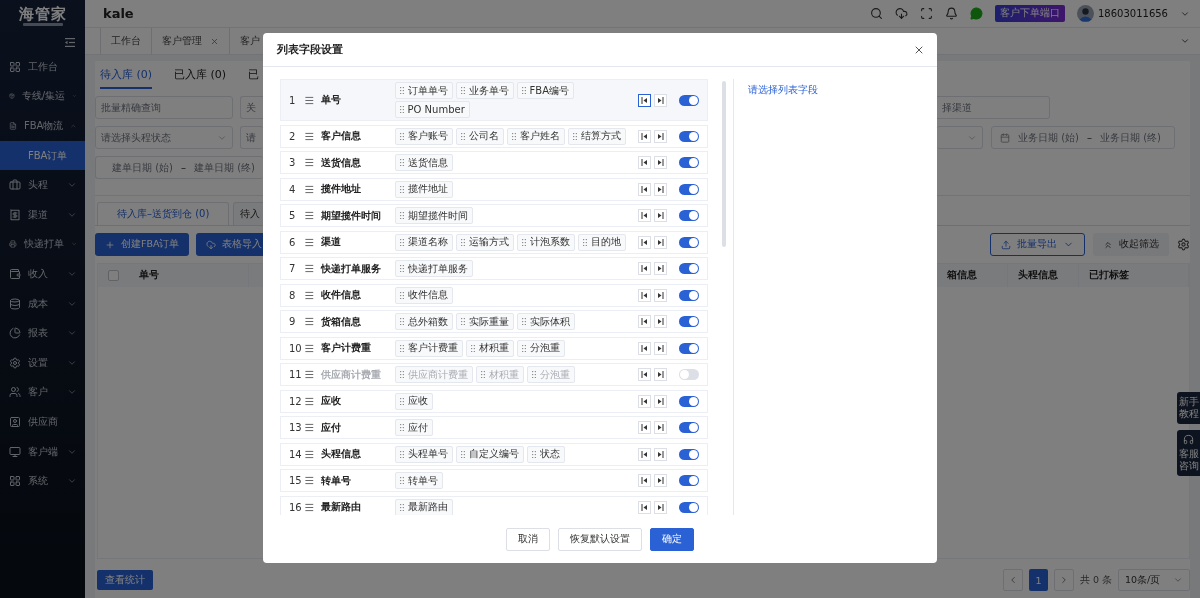 The width and height of the screenshot is (1200, 598). What do you see at coordinates (42, 362) in the screenshot?
I see `sidebar-item: 设置` at bounding box center [42, 362].